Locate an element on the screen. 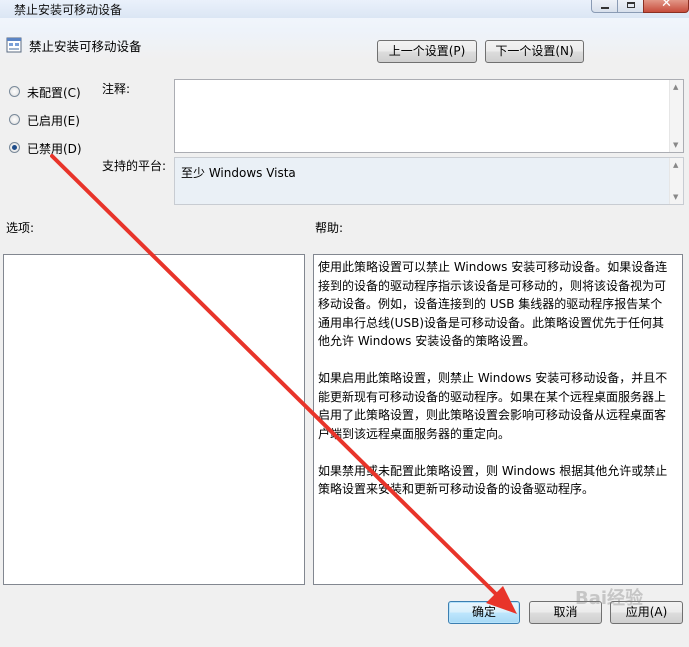 The width and height of the screenshot is (689, 647). help-label: 帮助: is located at coordinates (329, 228).